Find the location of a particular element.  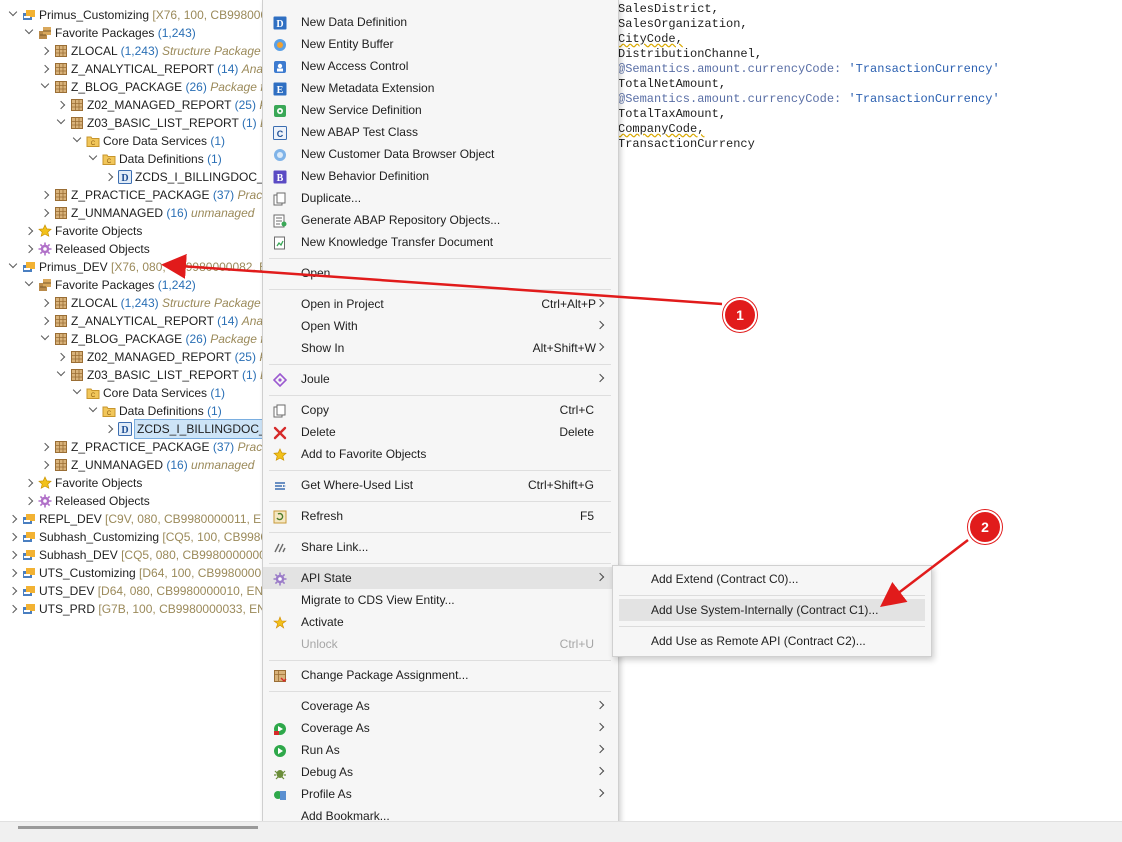

tree-row: Favorite Packages (1,243) is located at coordinates (131, 33).